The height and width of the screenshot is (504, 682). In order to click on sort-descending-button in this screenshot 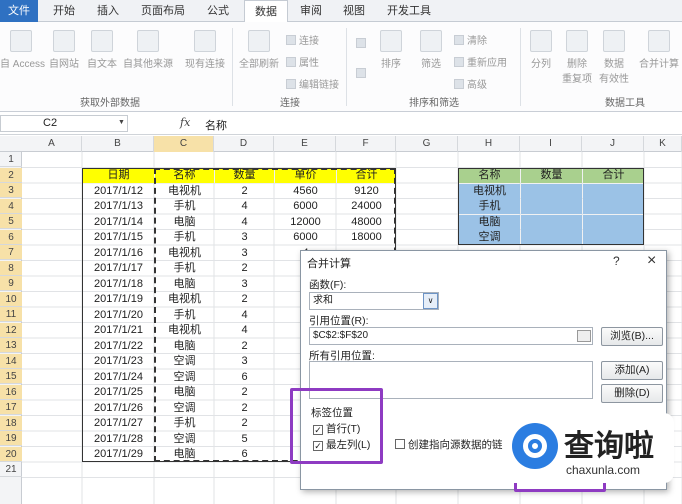, I will do `click(362, 74)`.